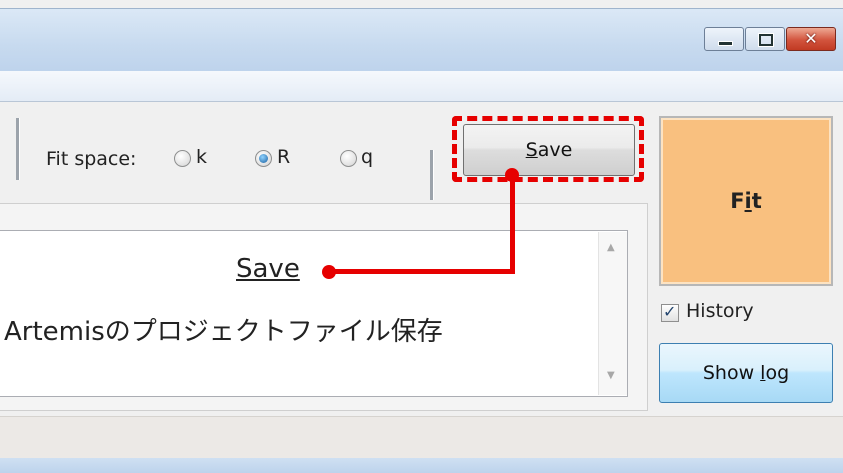  Describe the element at coordinates (725, 43) in the screenshot. I see `minimize-icon` at that location.